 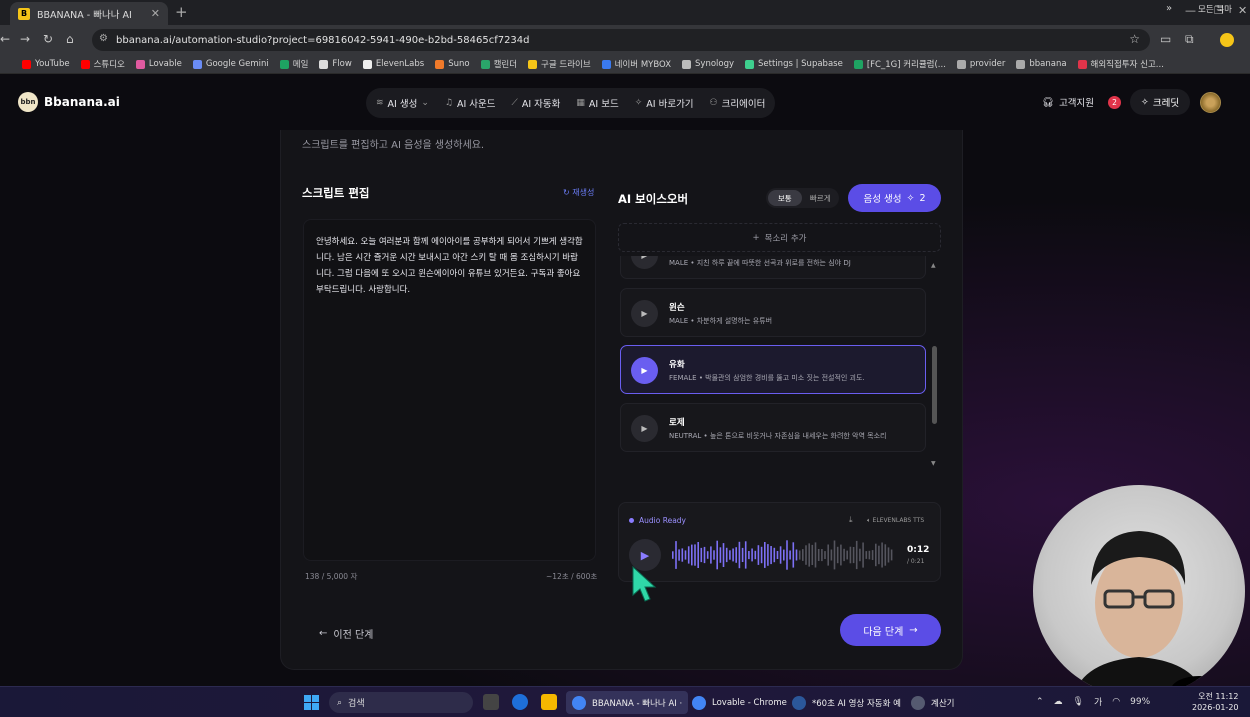 I want to click on taskbar-app: *60초 AI 영상 자동화 예, so click(x=846, y=702).